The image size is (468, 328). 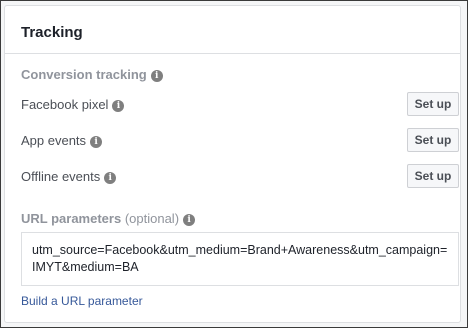 I want to click on conversion-tracking-heading: Conversion tracking i, so click(x=92, y=74).